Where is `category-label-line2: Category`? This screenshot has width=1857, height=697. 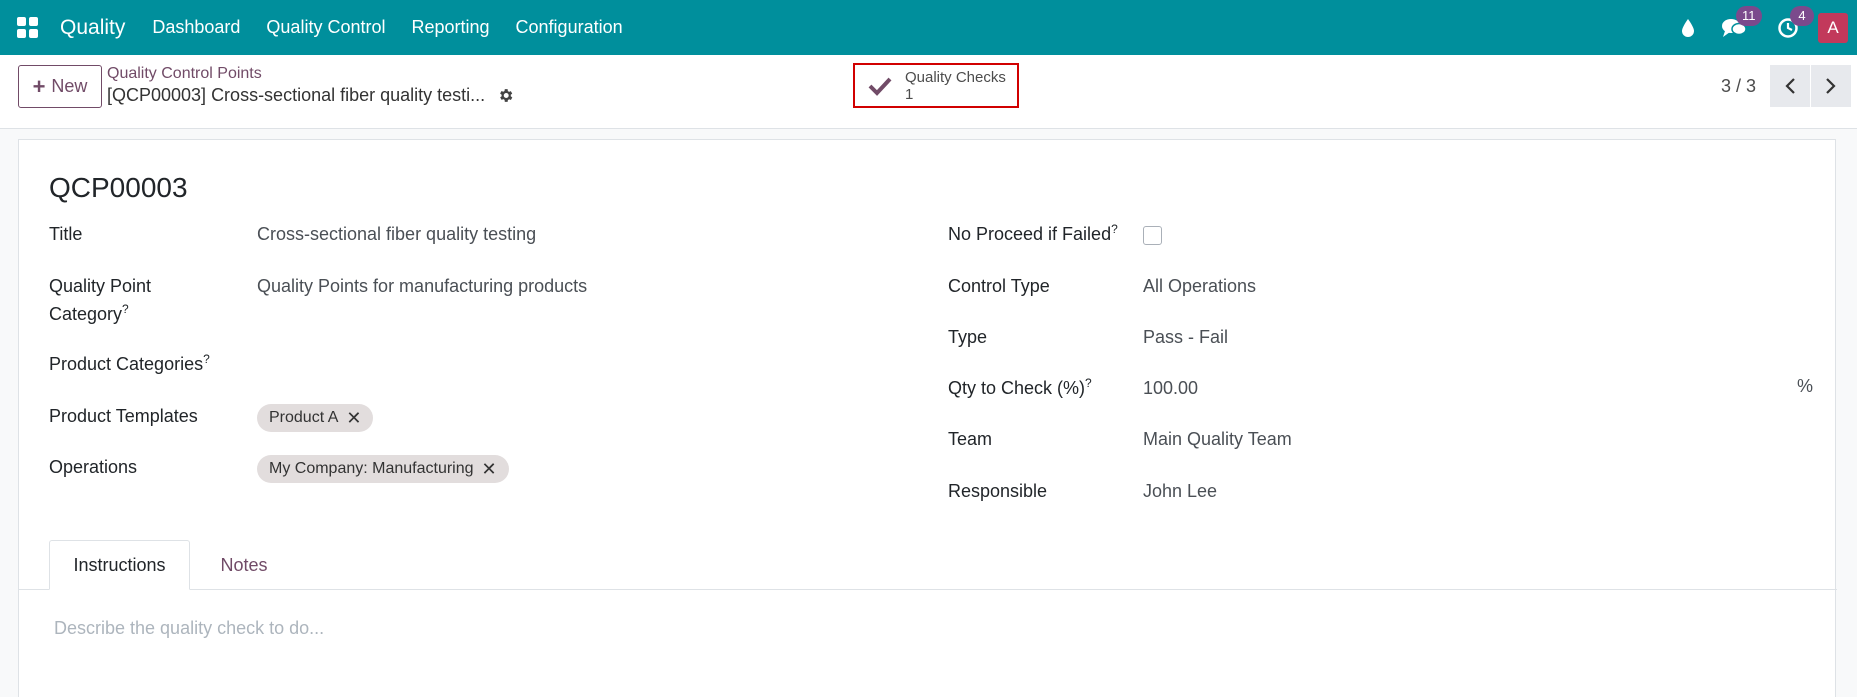 category-label-line2: Category is located at coordinates (86, 314).